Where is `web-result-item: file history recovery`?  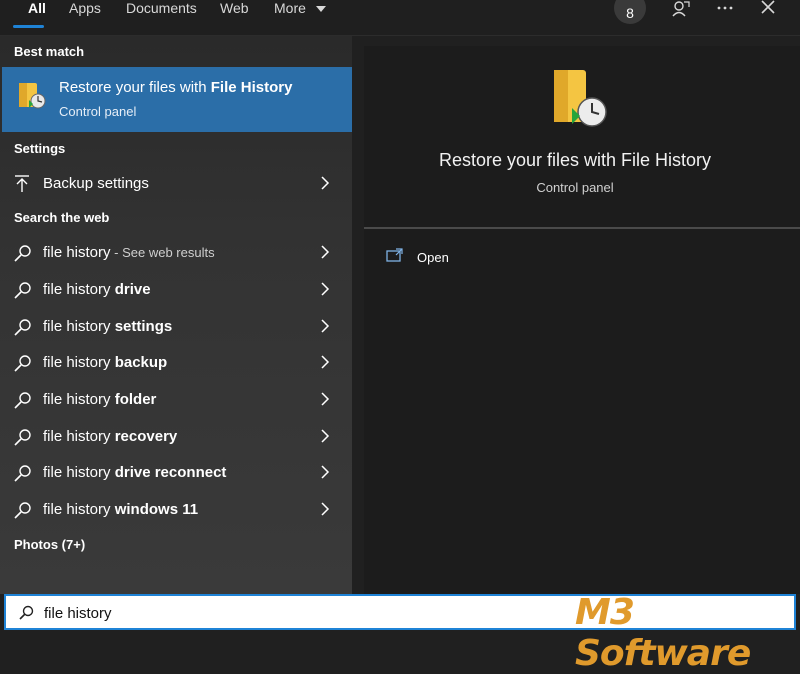
web-result-item: file history recovery is located at coordinates (176, 437).